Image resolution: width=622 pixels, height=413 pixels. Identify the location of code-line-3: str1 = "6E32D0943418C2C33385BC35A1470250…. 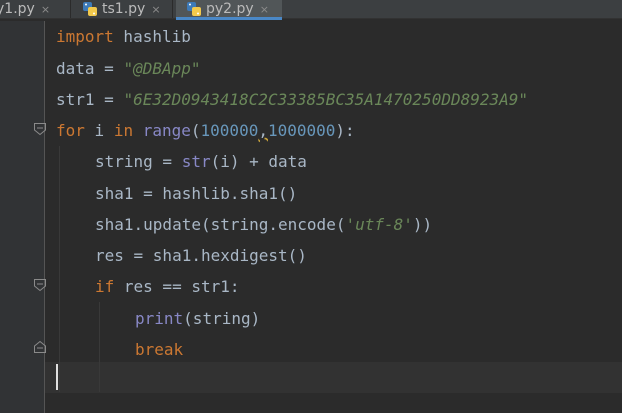
(292, 100).